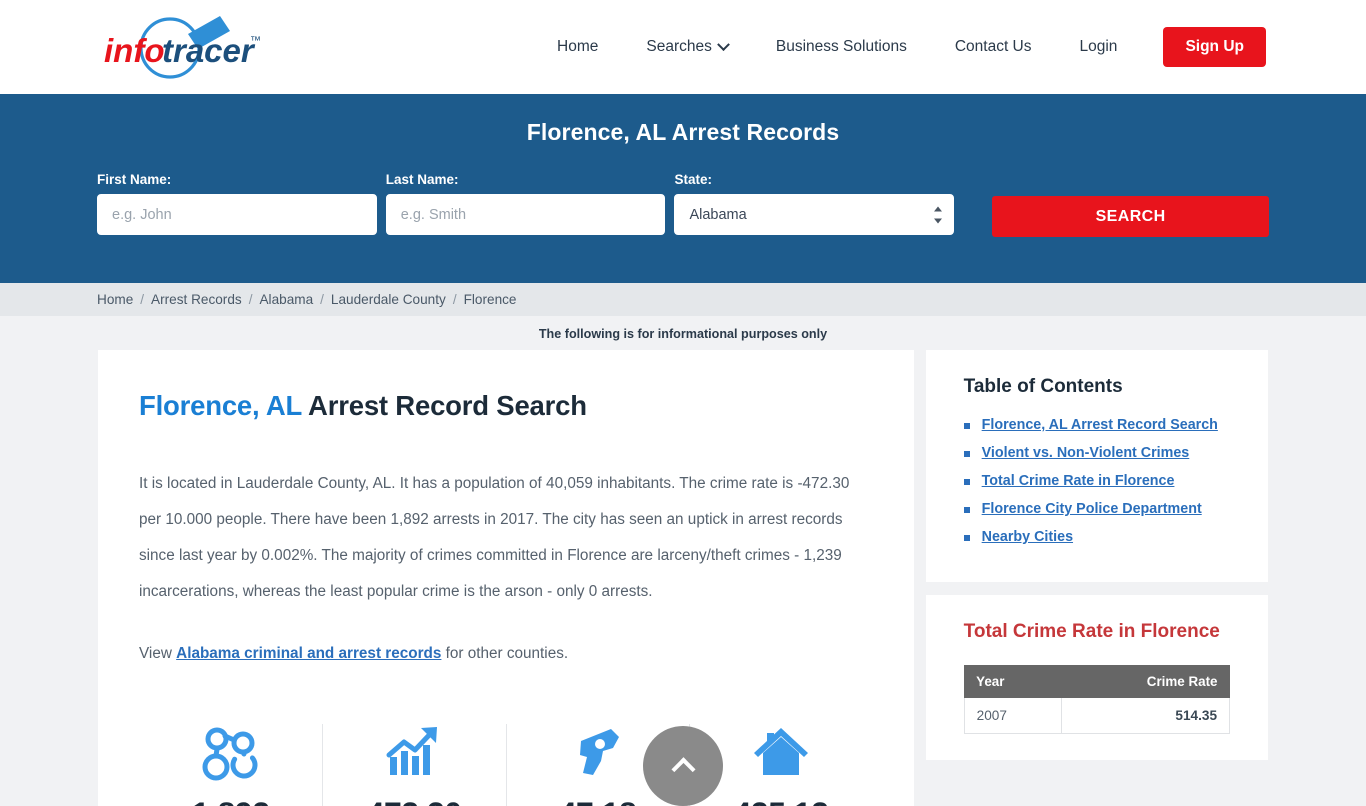 The width and height of the screenshot is (1366, 806). I want to click on toc-link-police-department: Florence City Police Department, so click(1092, 509).